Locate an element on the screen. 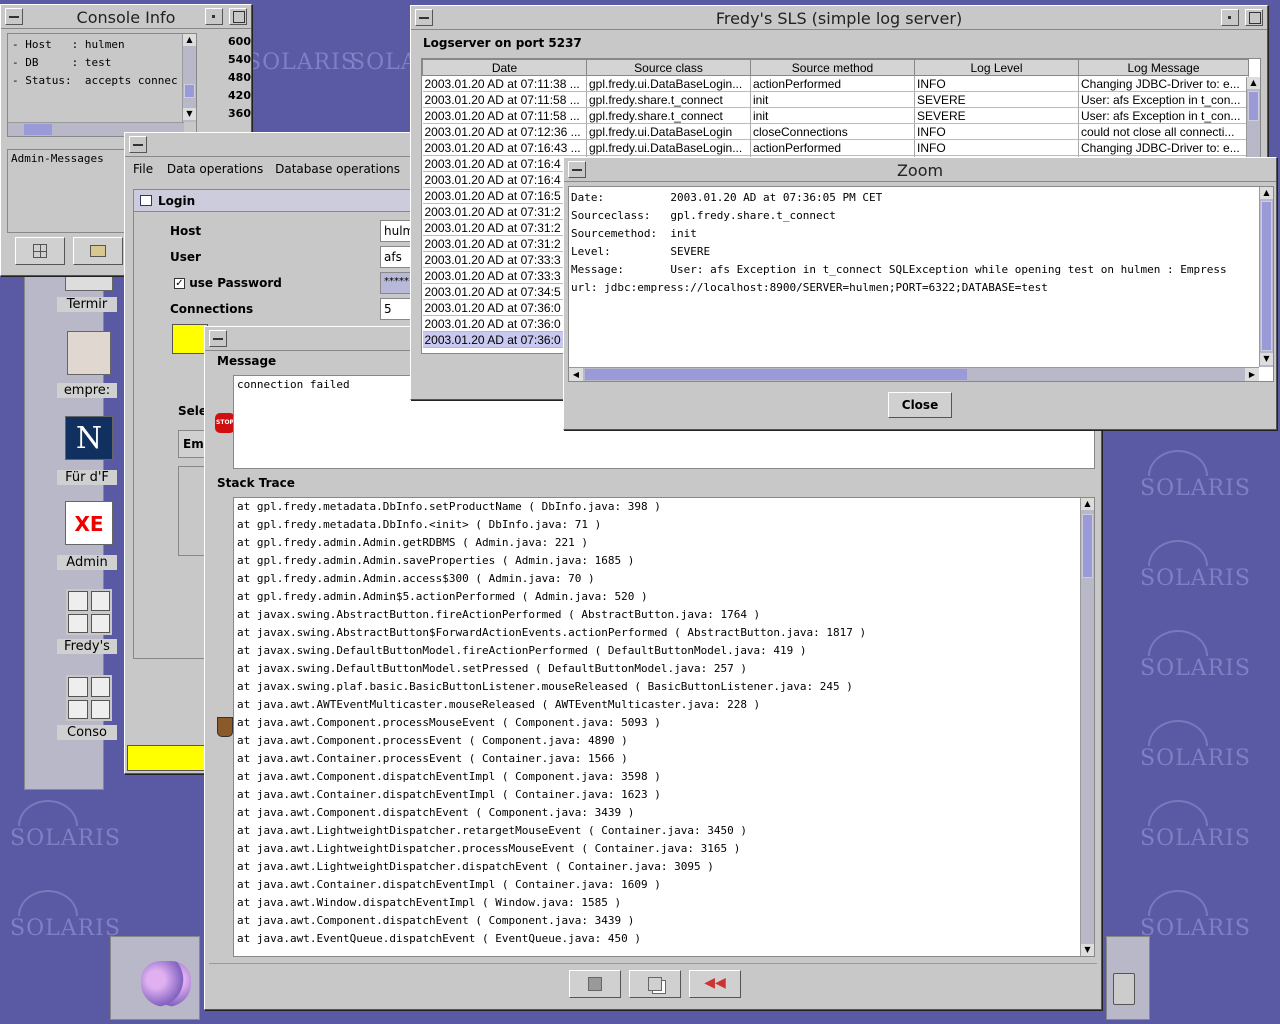 The height and width of the screenshot is (1024, 1280). open-folder-button is located at coordinates (98, 251).